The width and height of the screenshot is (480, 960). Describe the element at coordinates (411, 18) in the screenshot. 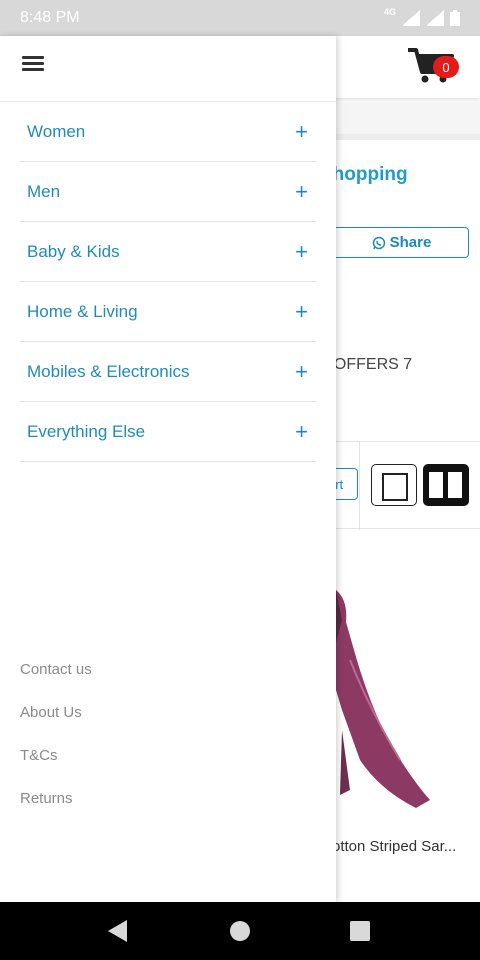

I see `signal-icon` at that location.